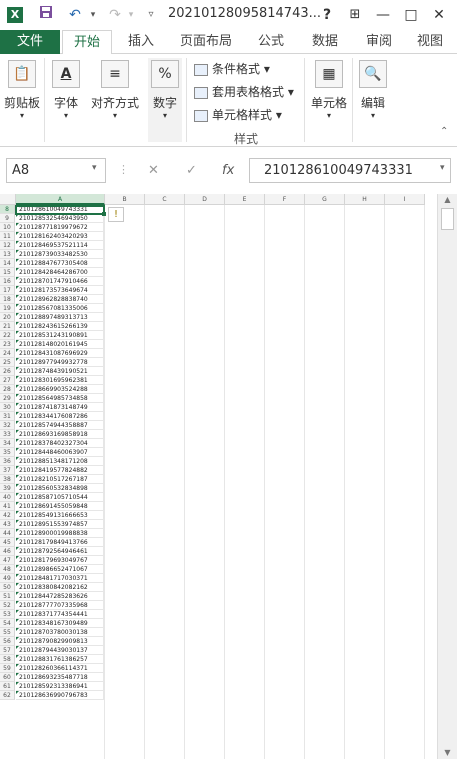 The height and width of the screenshot is (763, 457). I want to click on cell-a: 210128792564946461, so click(60, 551).